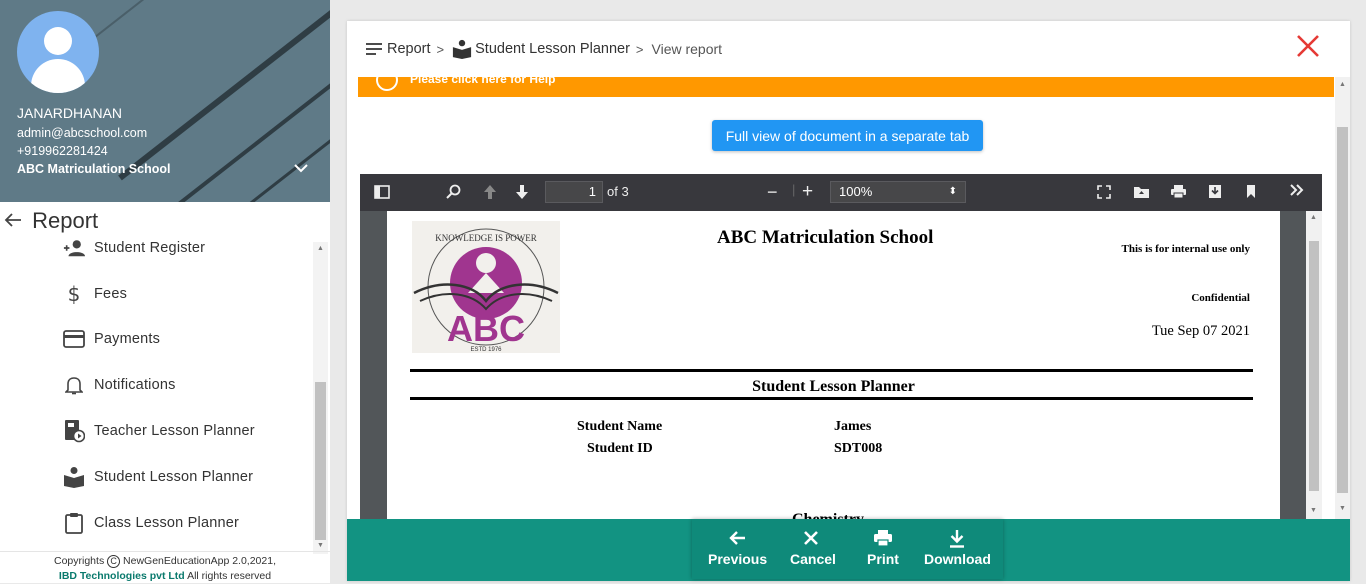 The image size is (1366, 584). Describe the element at coordinates (813, 548) in the screenshot. I see `cancel-button: Cancel` at that location.